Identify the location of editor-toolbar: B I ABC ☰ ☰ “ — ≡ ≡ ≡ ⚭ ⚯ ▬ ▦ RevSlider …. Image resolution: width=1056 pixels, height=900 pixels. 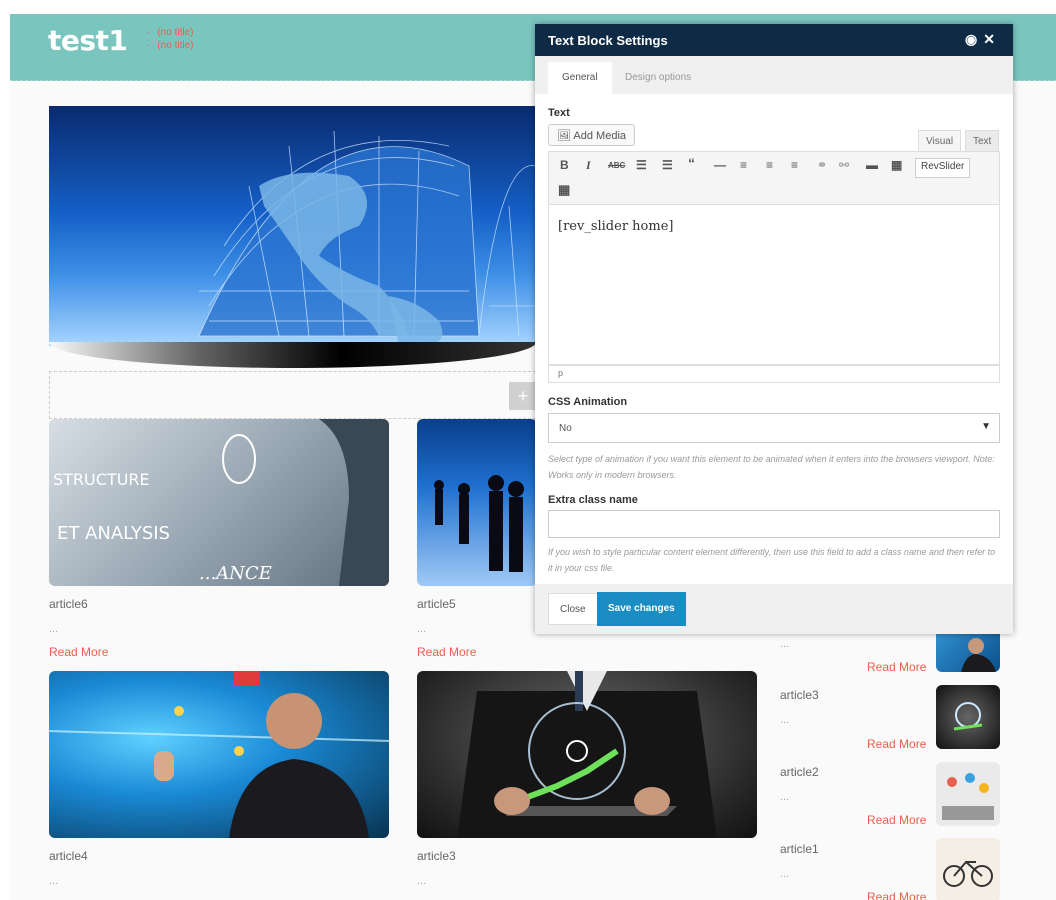
(774, 178).